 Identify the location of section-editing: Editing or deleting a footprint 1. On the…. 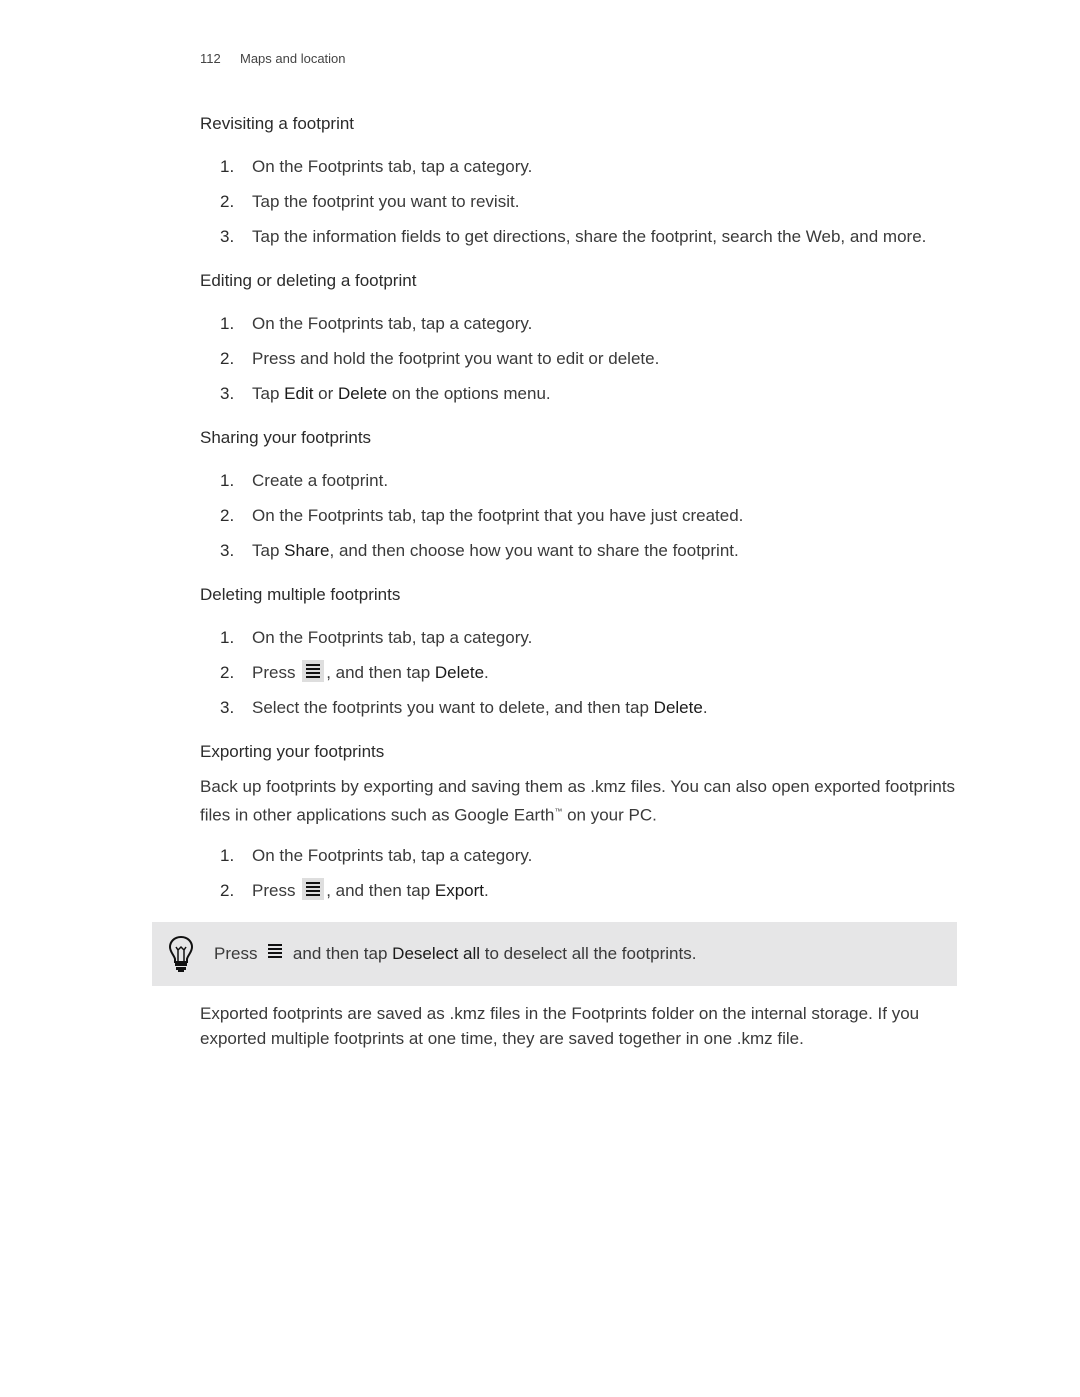
(580, 337).